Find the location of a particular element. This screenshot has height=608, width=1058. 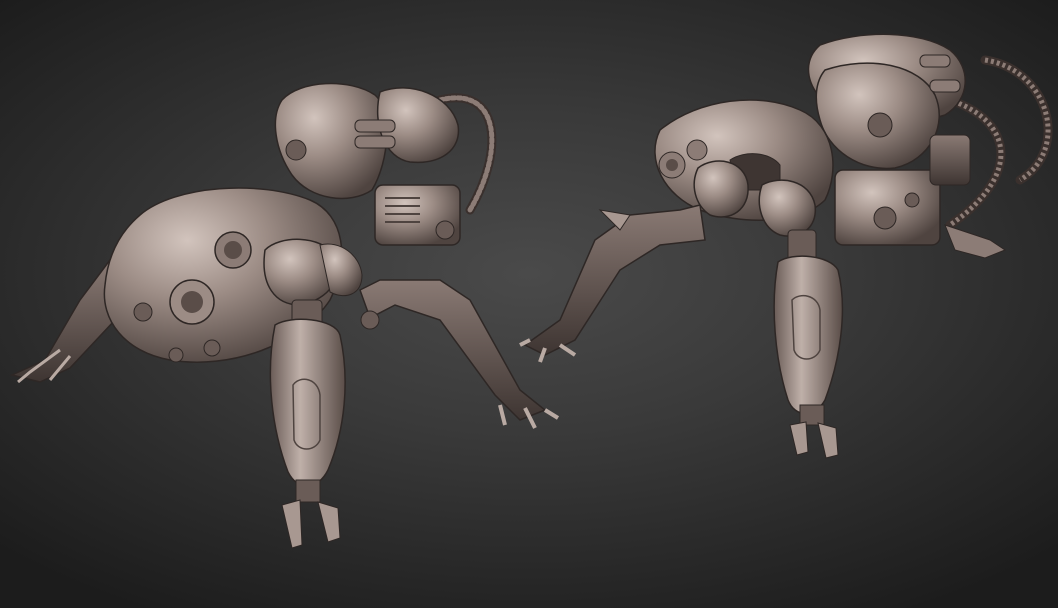

leg-front-center is located at coordinates (307, 402).